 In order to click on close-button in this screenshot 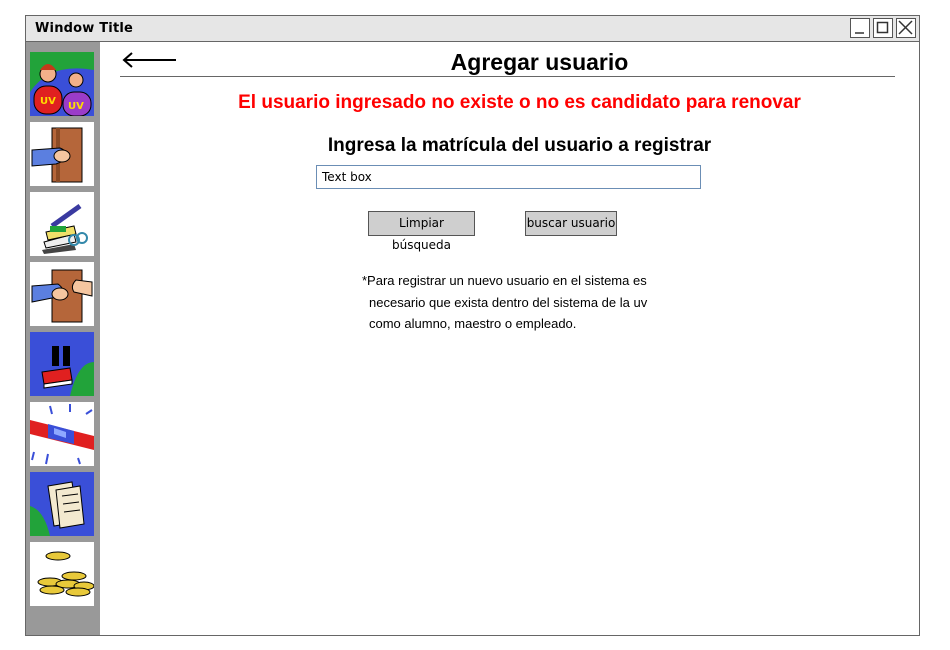, I will do `click(906, 28)`.